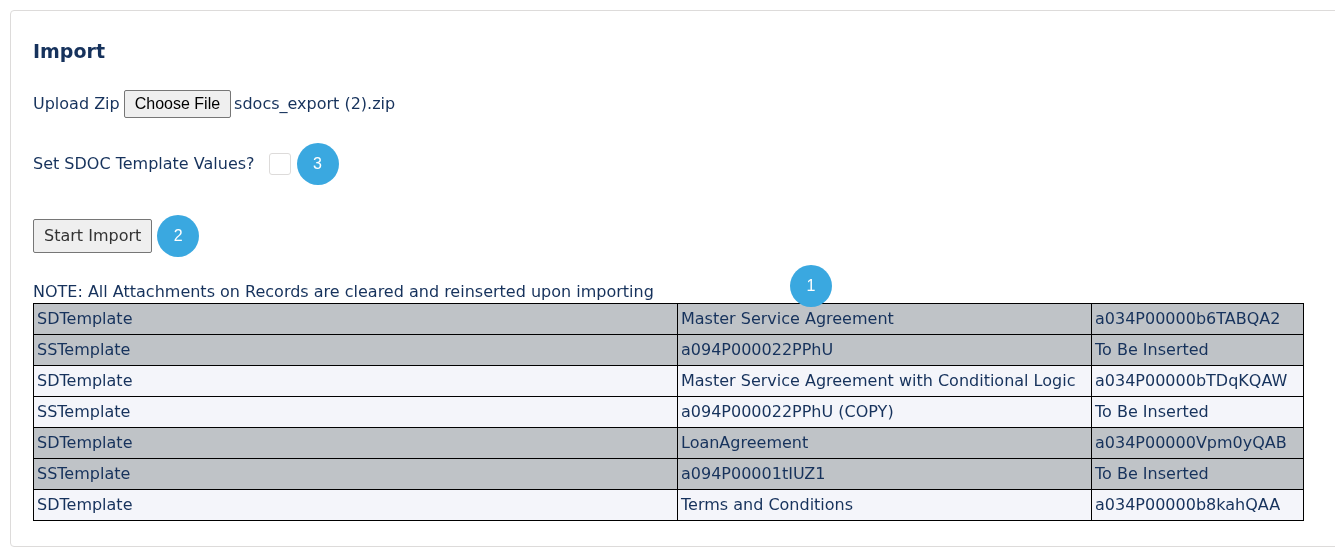  I want to click on table-cell: a034P00000b8kahQAA, so click(1197, 505).